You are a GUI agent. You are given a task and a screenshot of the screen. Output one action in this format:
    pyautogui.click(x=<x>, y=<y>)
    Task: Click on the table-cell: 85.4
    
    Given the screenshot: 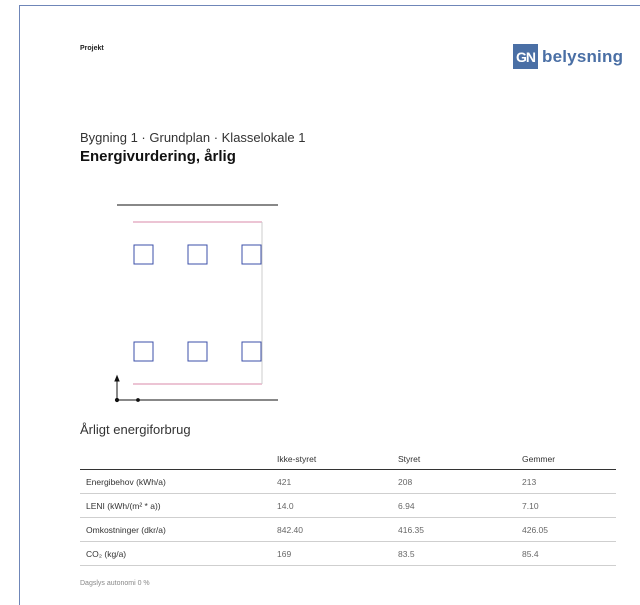 What is the action you would take?
    pyautogui.click(x=566, y=553)
    